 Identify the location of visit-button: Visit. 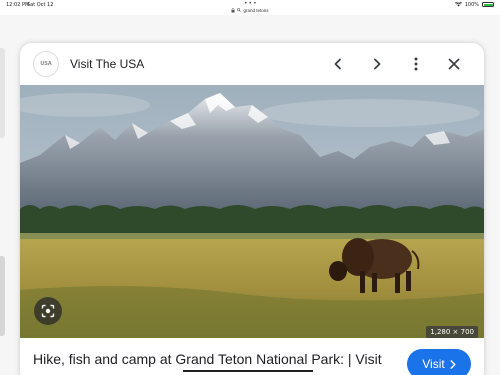
(439, 362).